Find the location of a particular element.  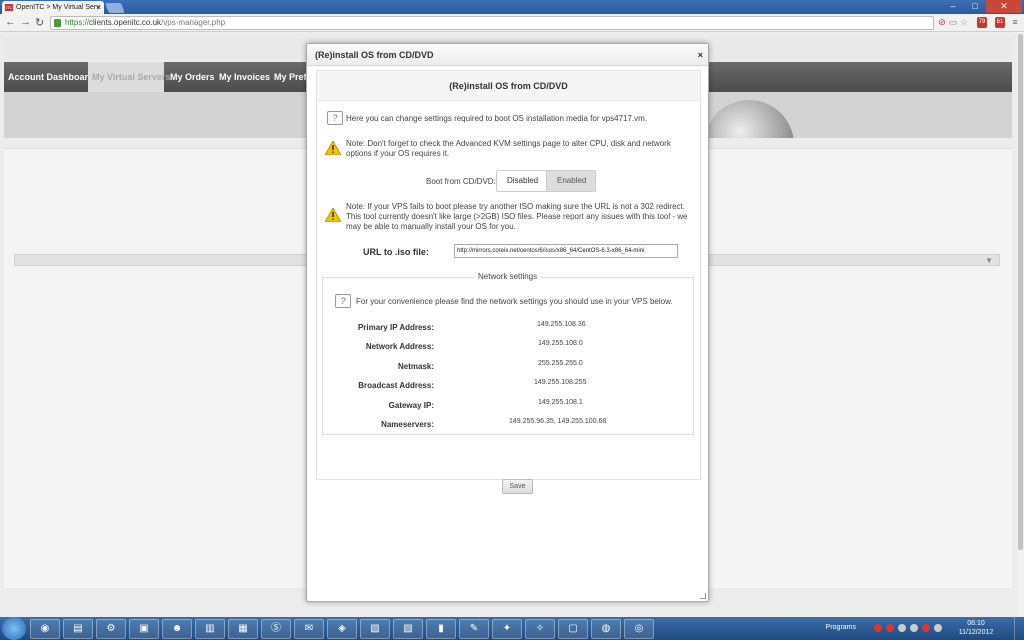

stop-icon: ⊘ is located at coordinates (942, 22).